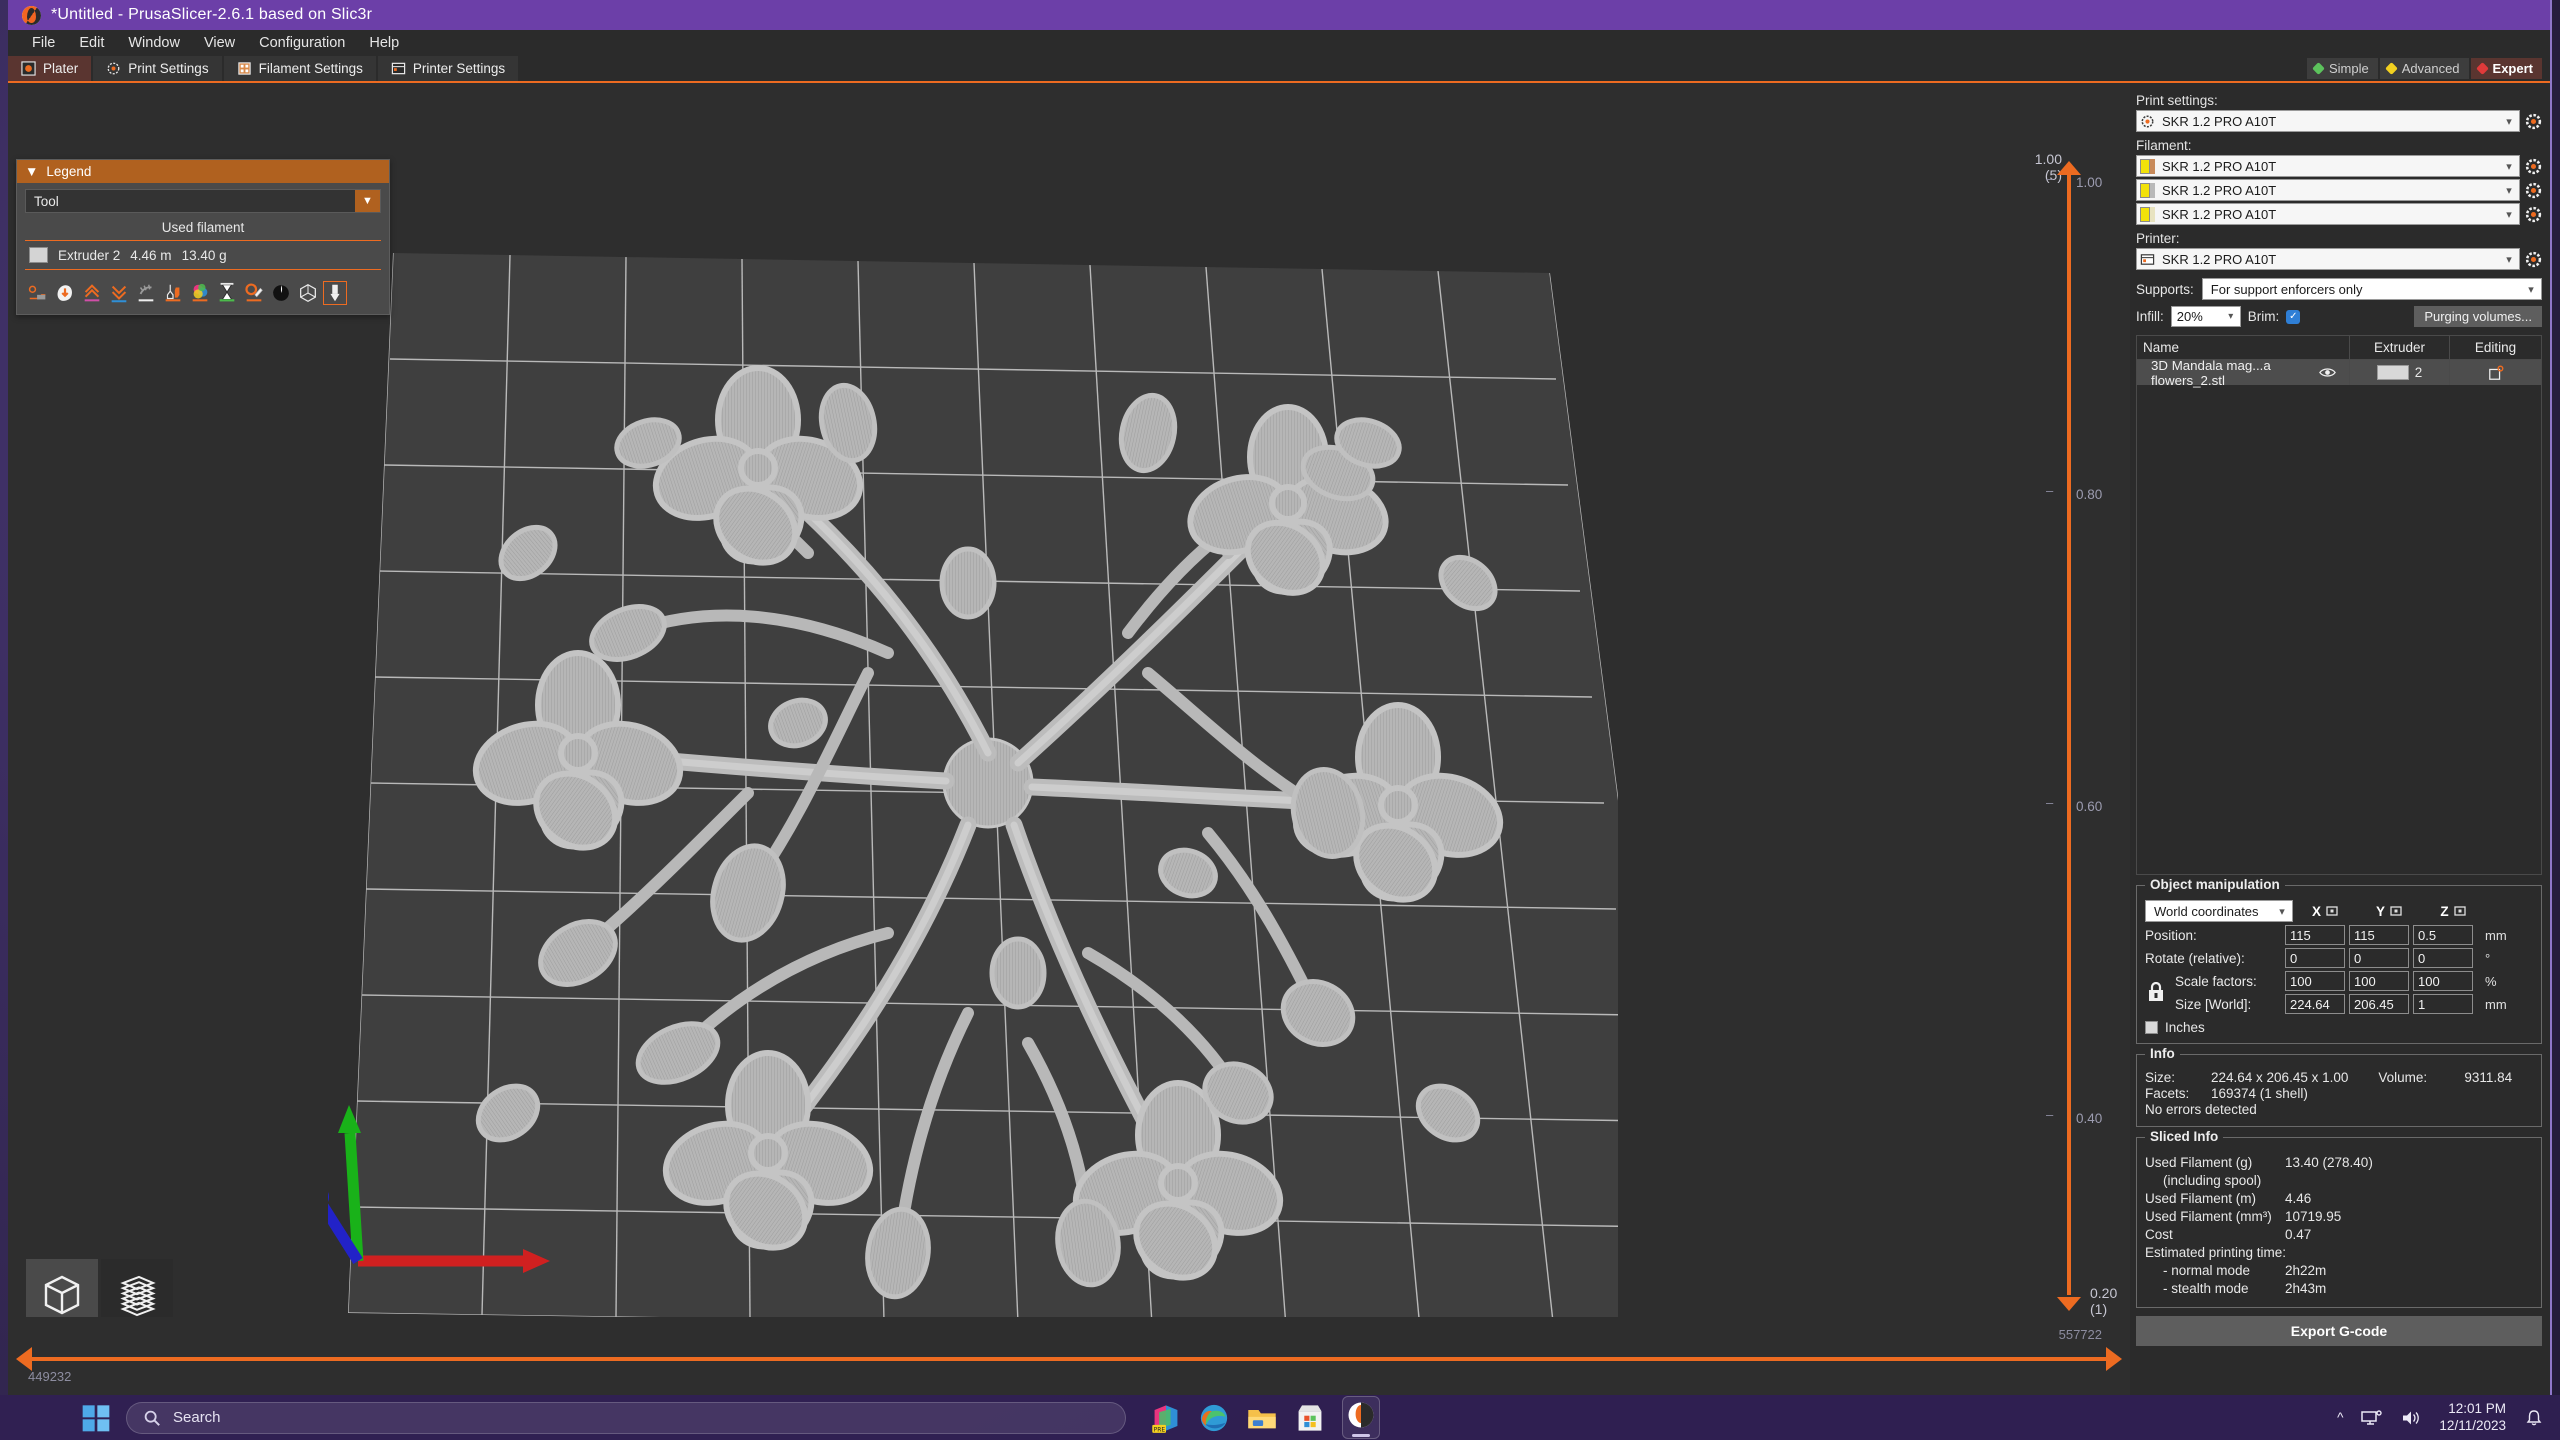 This screenshot has width=2560, height=1440. Describe the element at coordinates (2069, 735) in the screenshot. I see `layer-slider-track` at that location.